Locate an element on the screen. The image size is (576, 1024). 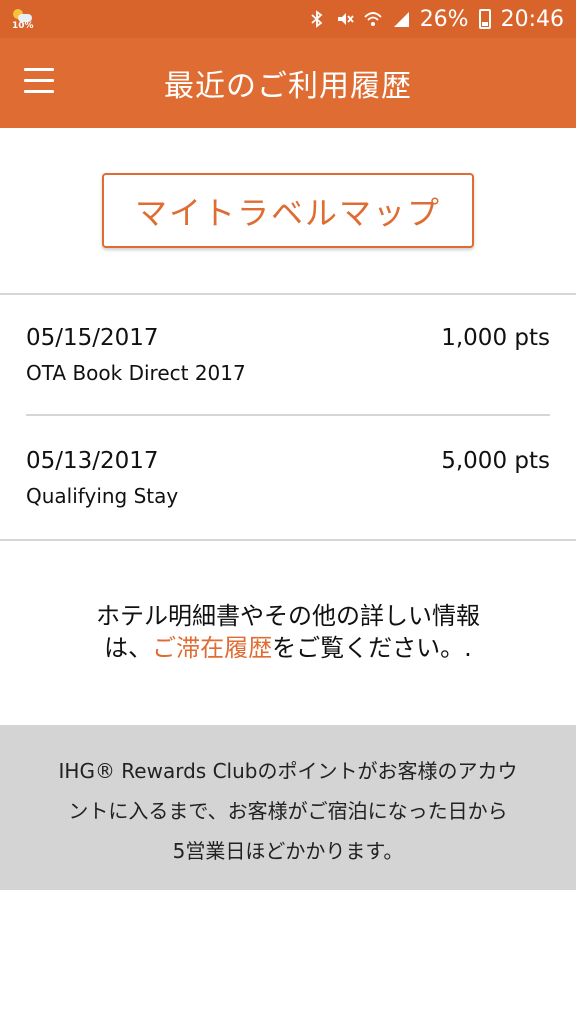
page-title: 最近のご利用履歴 is located at coordinates (288, 86).